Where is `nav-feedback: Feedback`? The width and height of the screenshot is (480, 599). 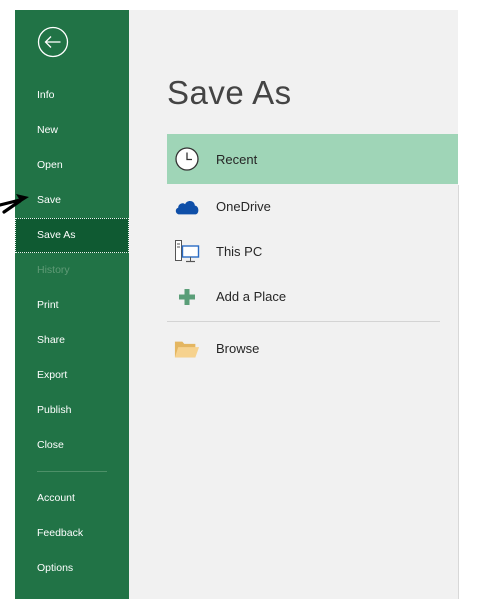
nav-feedback: Feedback is located at coordinates (72, 533).